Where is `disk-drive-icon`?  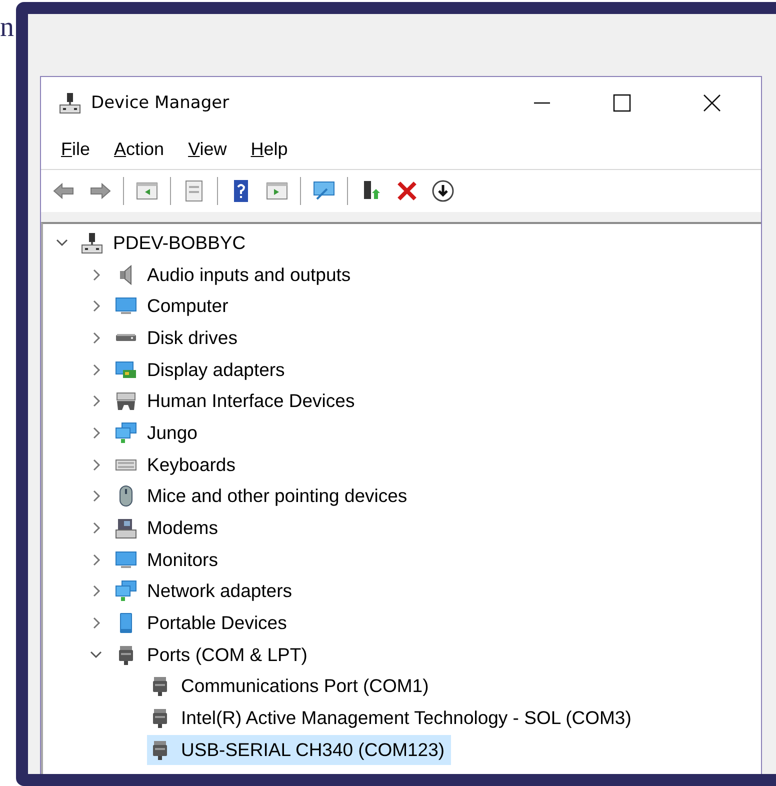
disk-drive-icon is located at coordinates (126, 337).